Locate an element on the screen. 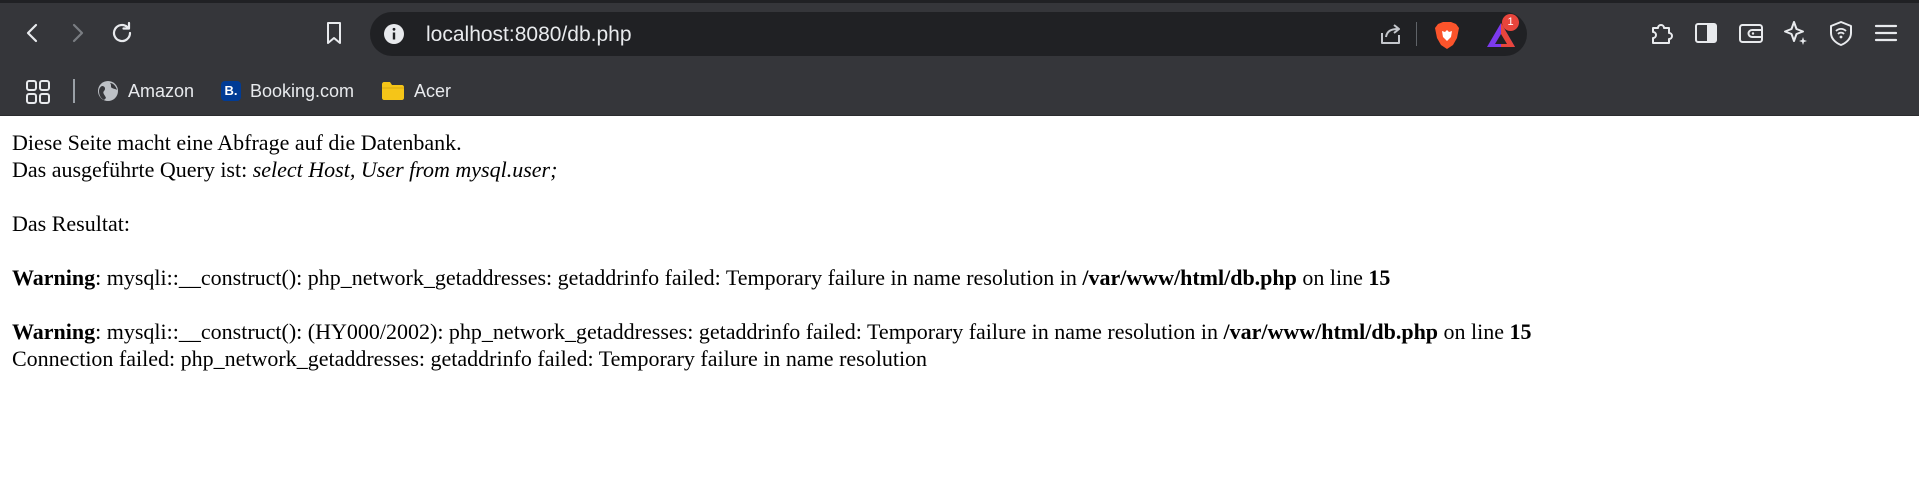 Image resolution: width=1919 pixels, height=491 pixels. reload-button is located at coordinates (122, 33).